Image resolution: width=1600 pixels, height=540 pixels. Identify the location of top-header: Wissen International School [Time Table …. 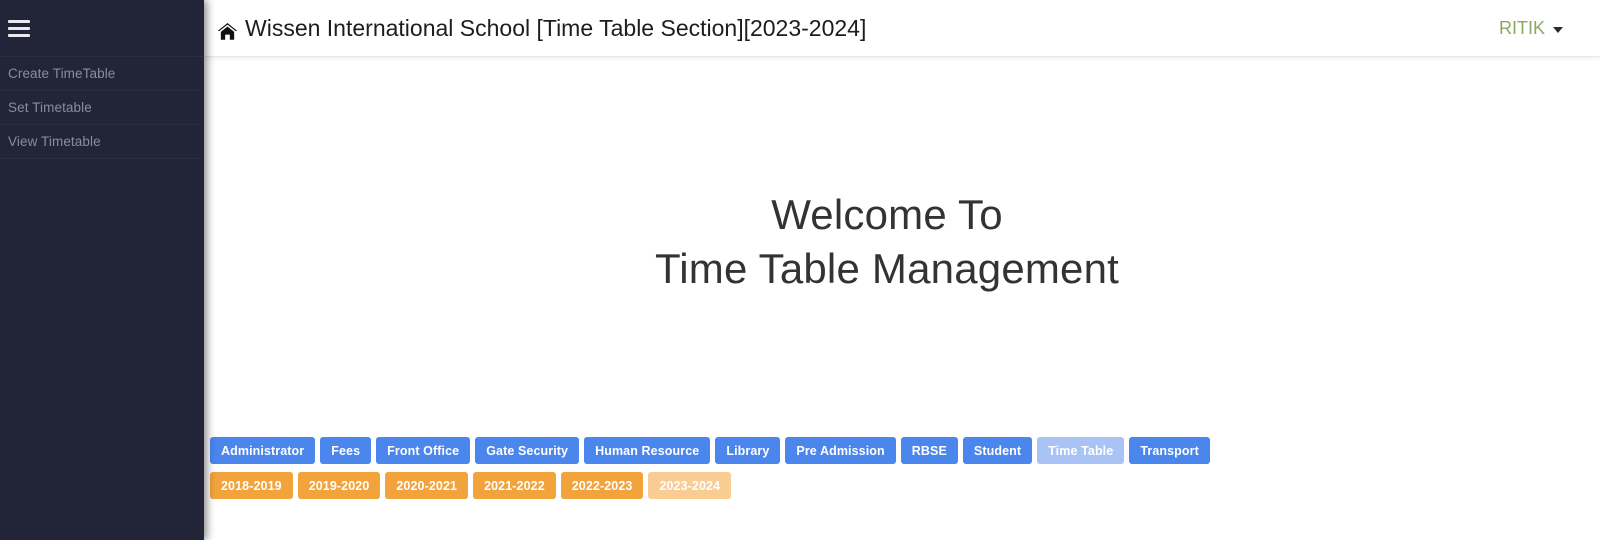
(902, 28).